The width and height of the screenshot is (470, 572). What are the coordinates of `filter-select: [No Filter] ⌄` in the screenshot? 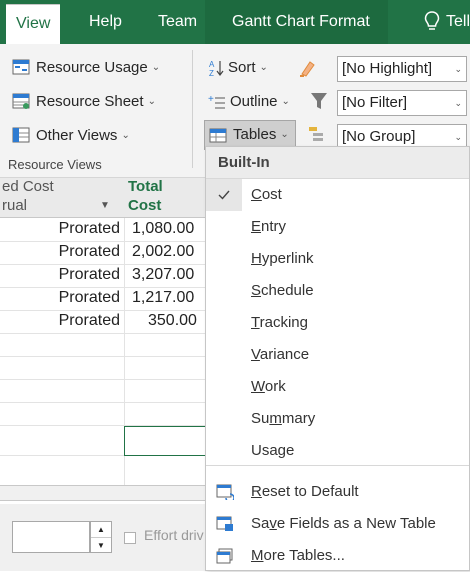 It's located at (402, 103).